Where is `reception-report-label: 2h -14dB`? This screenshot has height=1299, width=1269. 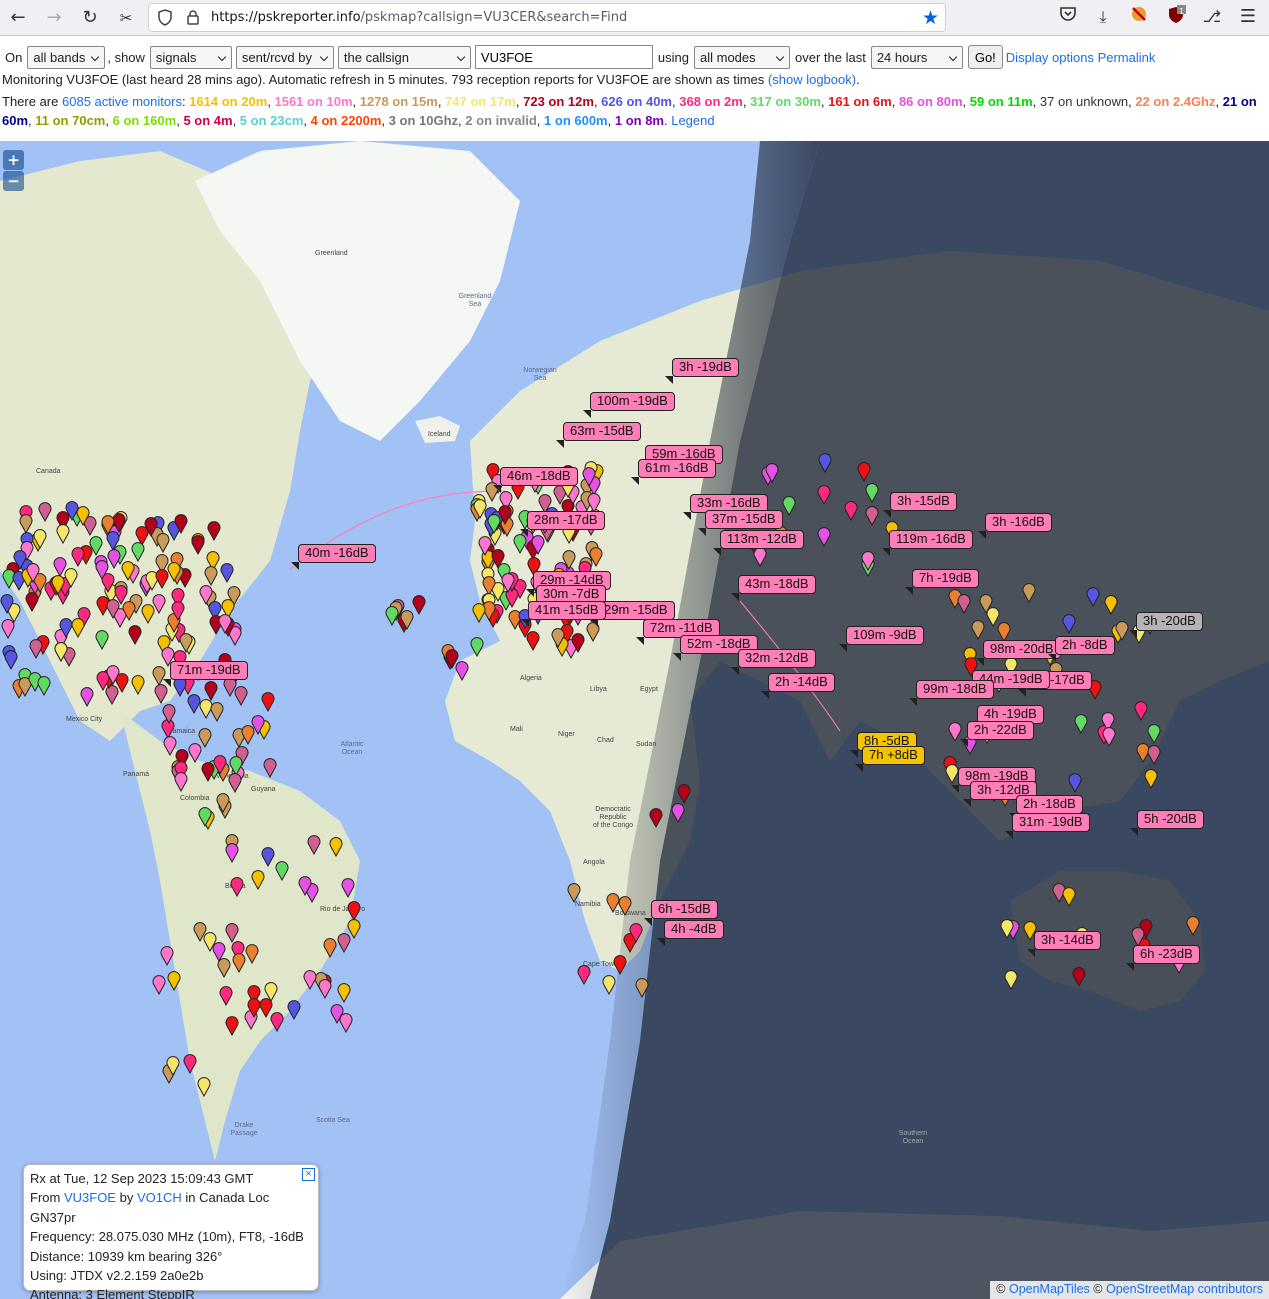
reception-report-label: 2h -14dB is located at coordinates (798, 686).